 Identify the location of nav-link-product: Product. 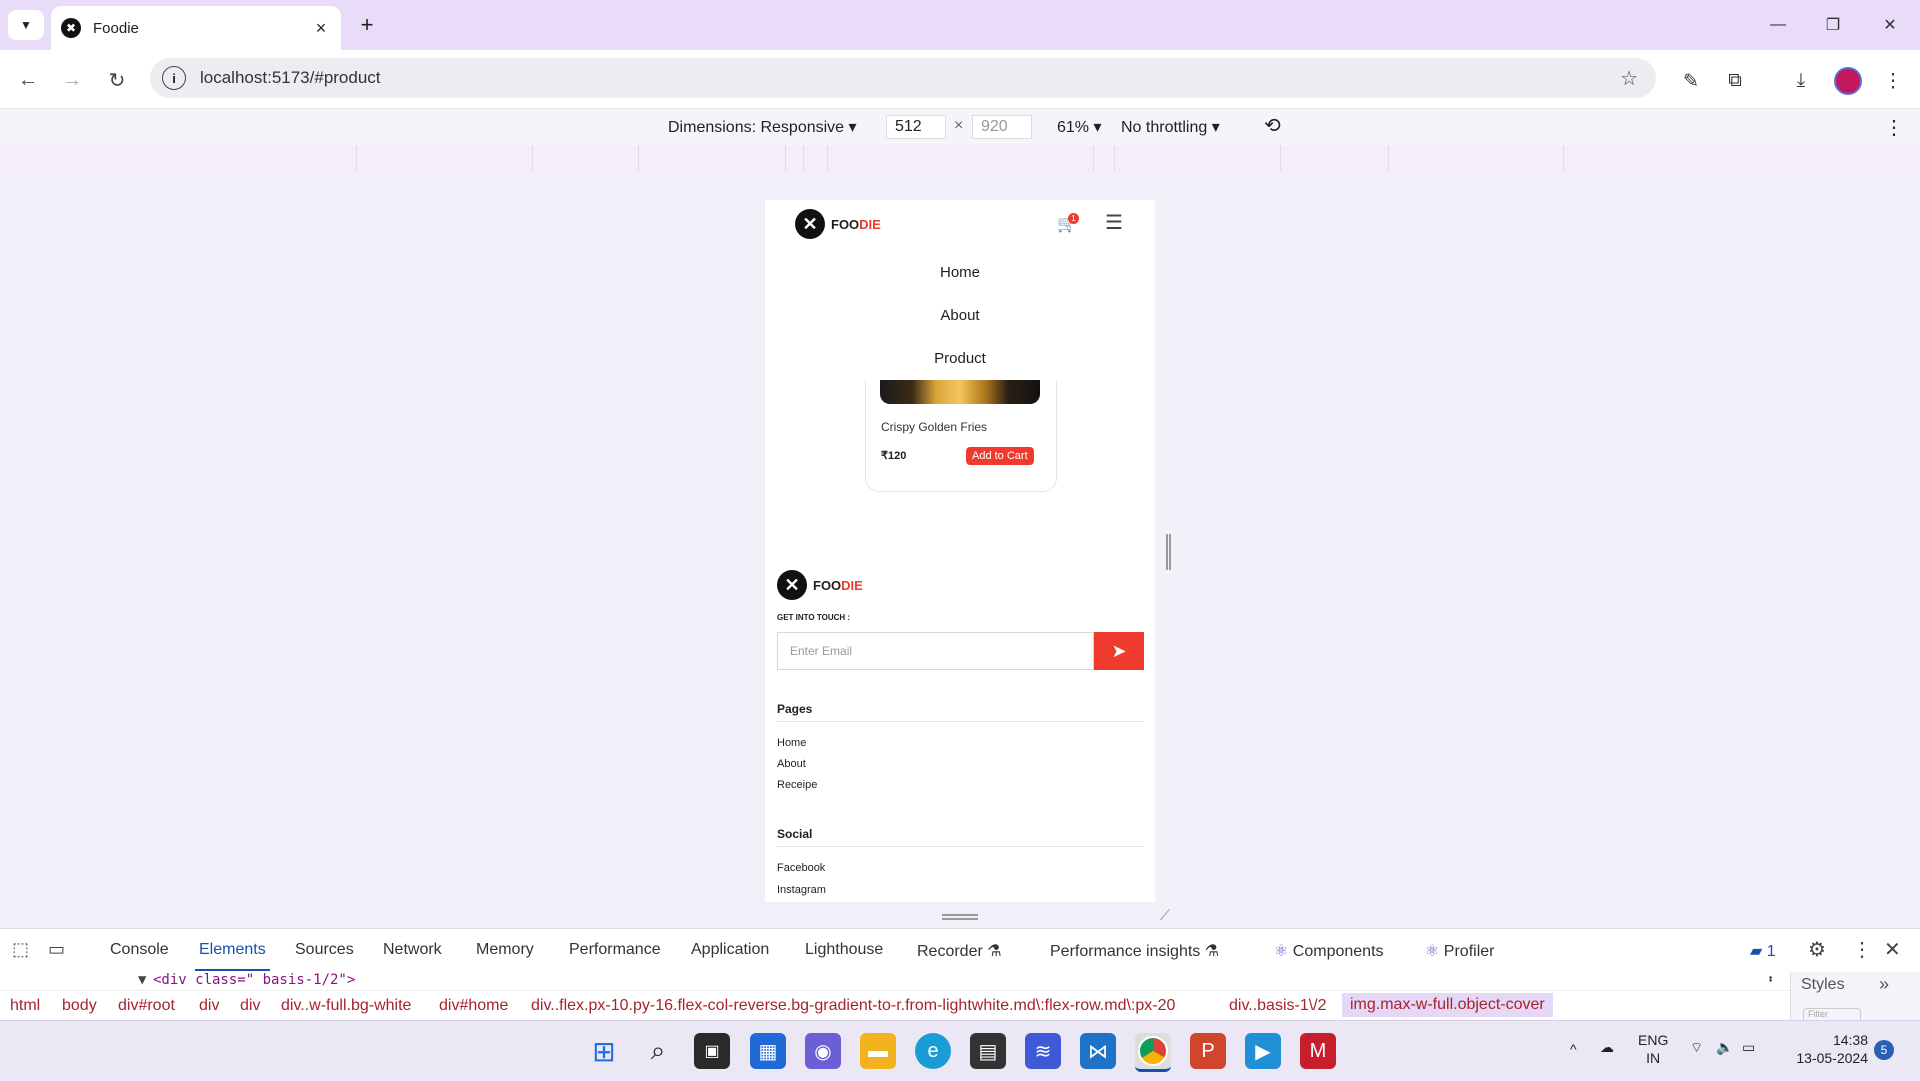
(960, 358).